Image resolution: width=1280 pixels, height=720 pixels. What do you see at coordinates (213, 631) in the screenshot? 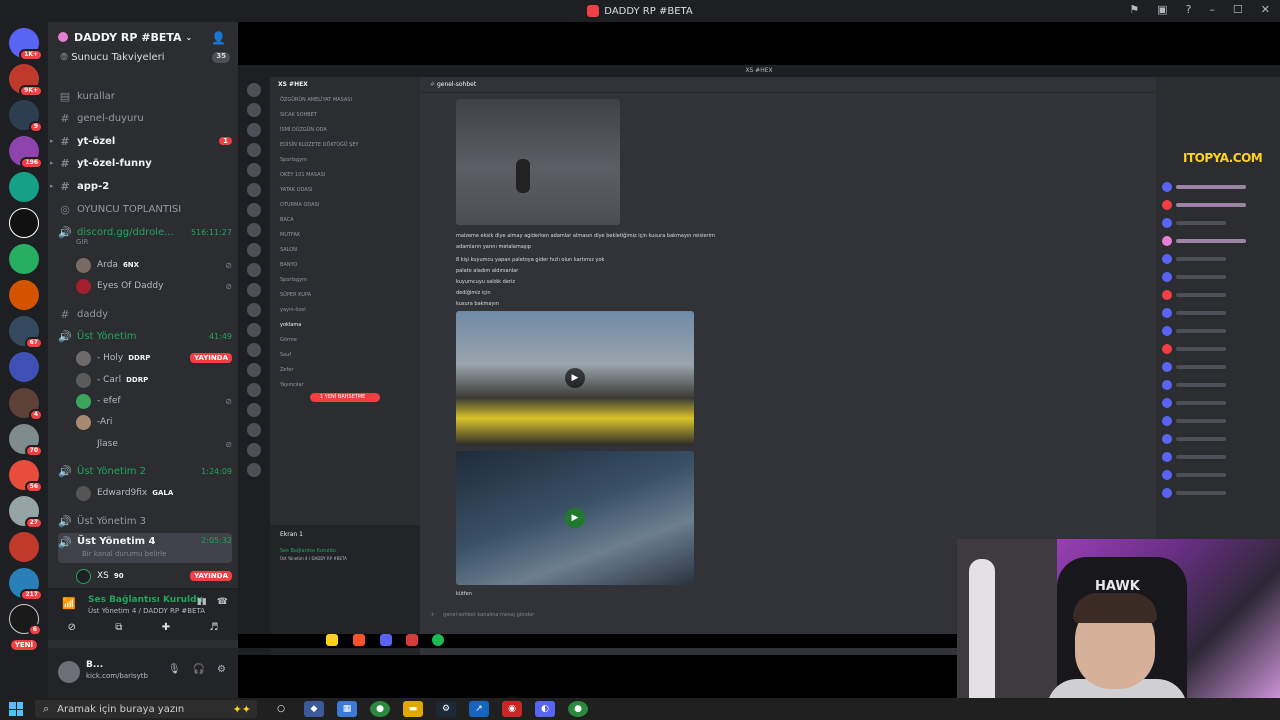
I see `soundboard-icon: ♬` at bounding box center [213, 631].